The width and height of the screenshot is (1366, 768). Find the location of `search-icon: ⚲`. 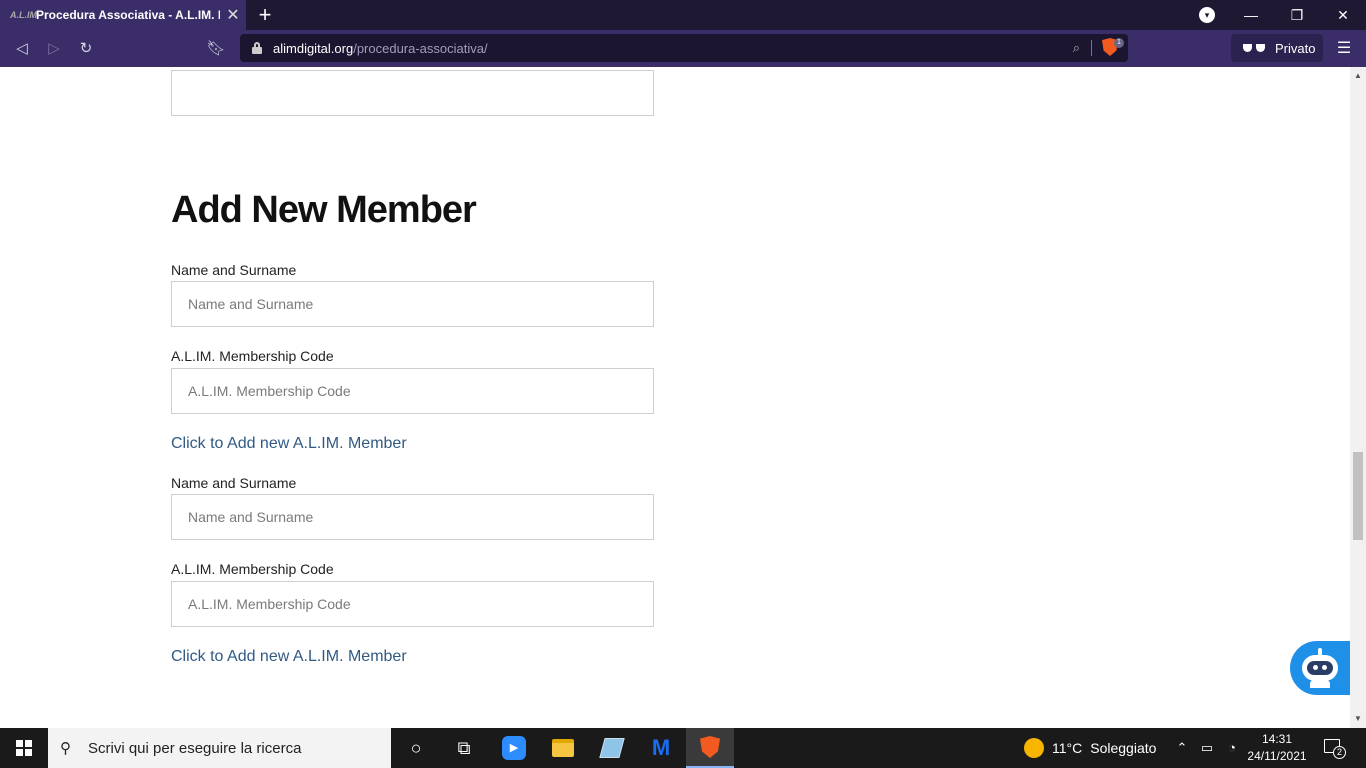

search-icon: ⚲ is located at coordinates (65, 748).